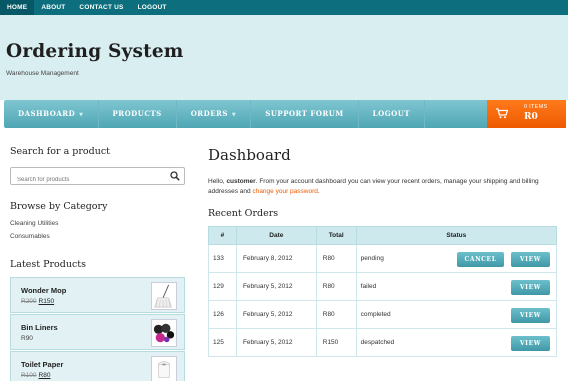  I want to click on toilet-paper-image, so click(164, 368).